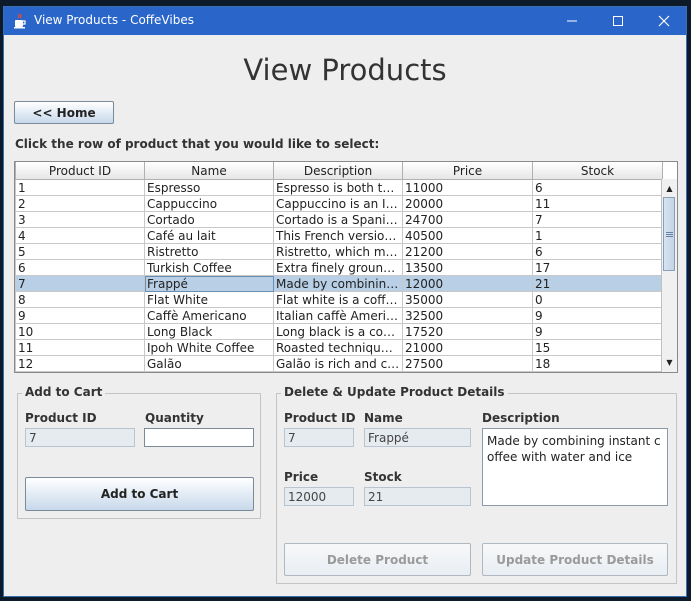 This screenshot has height=601, width=691. Describe the element at coordinates (467, 283) in the screenshot. I see `cell-price: 12000` at that location.